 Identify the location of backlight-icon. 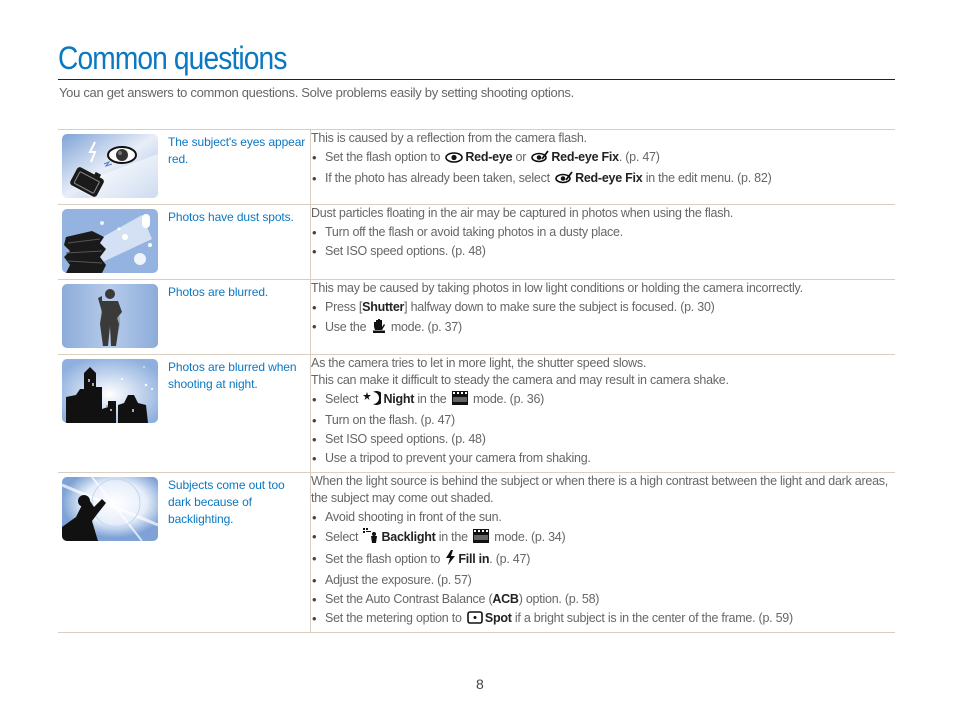
(371, 538).